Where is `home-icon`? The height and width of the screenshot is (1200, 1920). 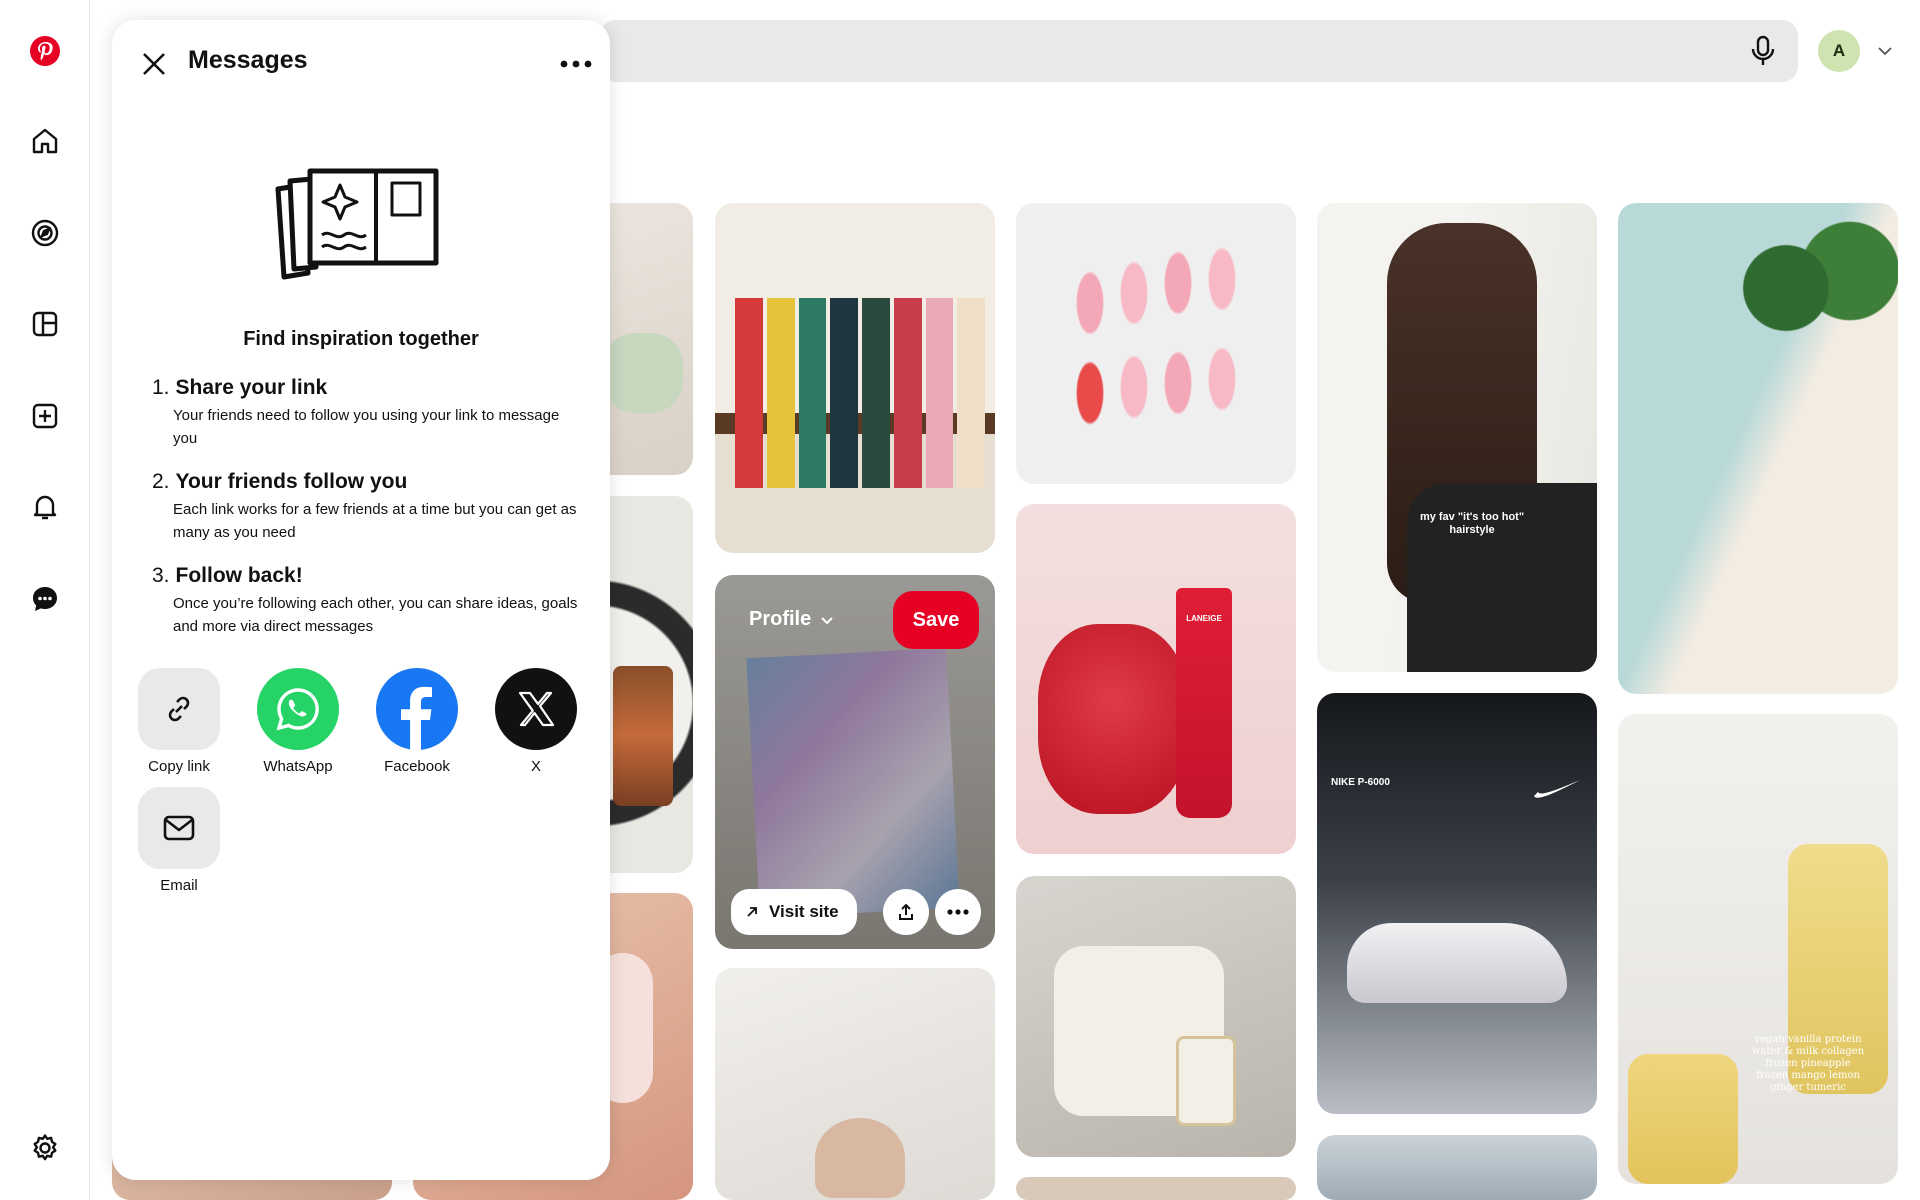
home-icon is located at coordinates (45, 141).